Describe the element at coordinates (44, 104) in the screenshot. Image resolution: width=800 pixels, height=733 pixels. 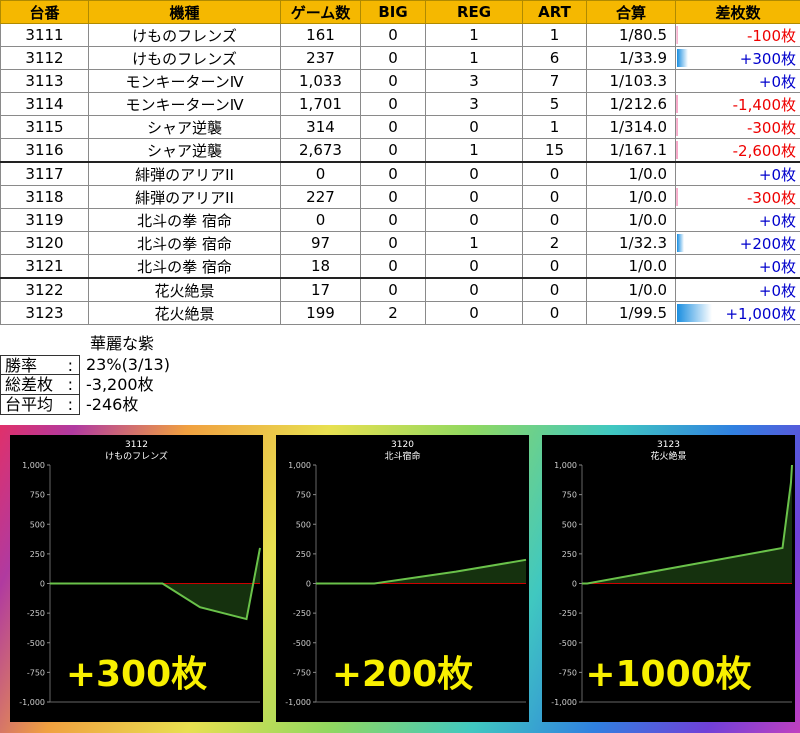
I see `cell-no: 3114` at that location.